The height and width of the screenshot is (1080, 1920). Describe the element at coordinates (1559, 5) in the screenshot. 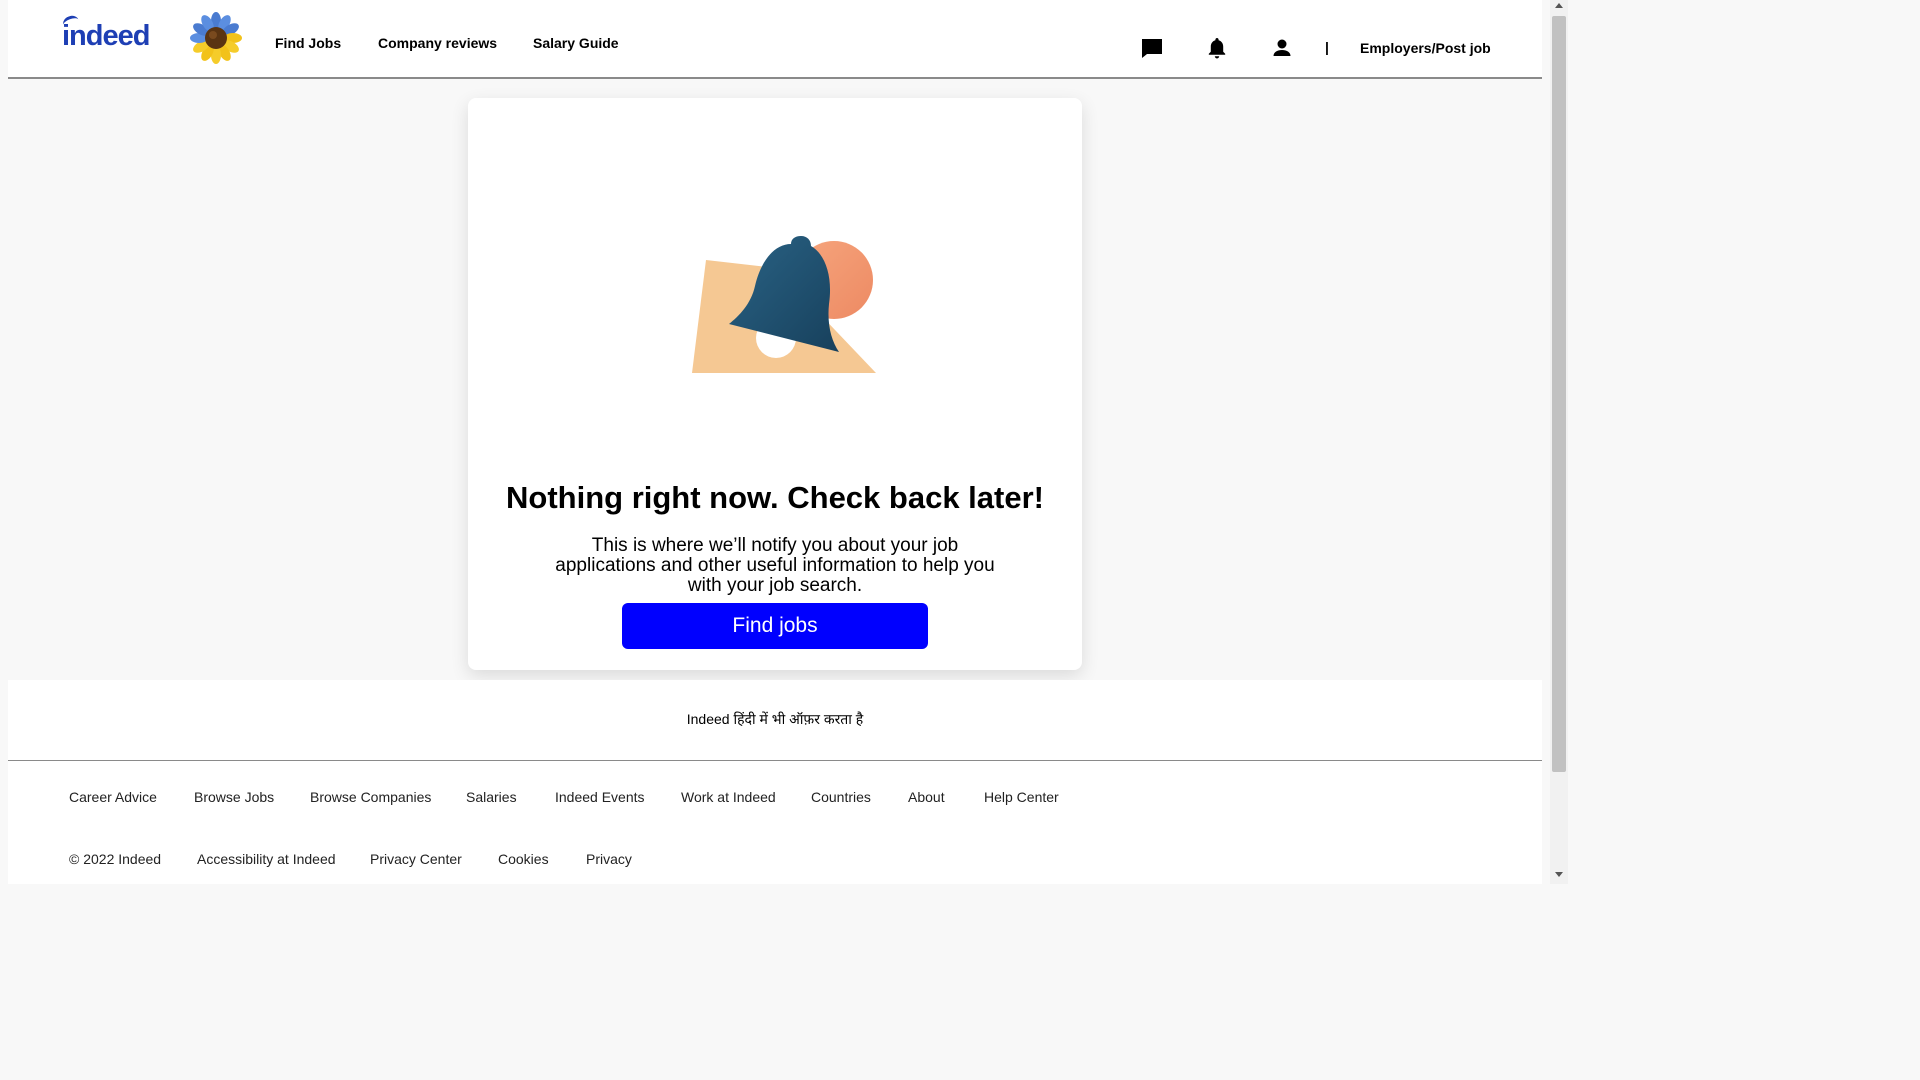

I see `scroll-up-arrow-icon` at that location.